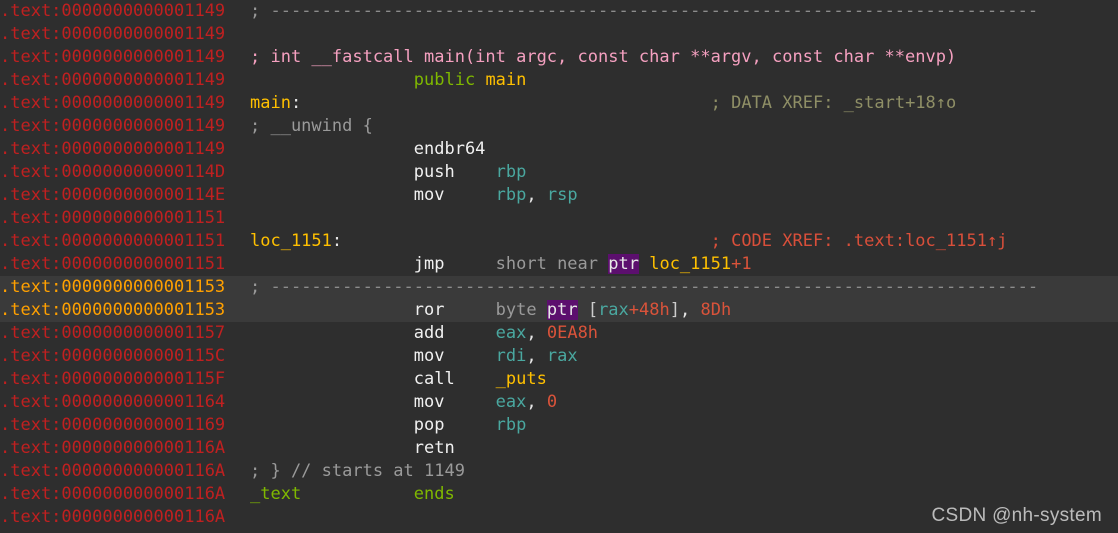 The image size is (1118, 533). Describe the element at coordinates (454, 264) in the screenshot. I see `code-token: jmp` at that location.